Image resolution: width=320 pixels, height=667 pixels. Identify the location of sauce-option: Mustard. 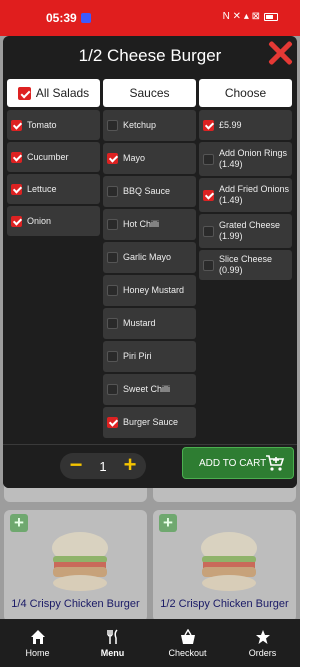
(149, 323).